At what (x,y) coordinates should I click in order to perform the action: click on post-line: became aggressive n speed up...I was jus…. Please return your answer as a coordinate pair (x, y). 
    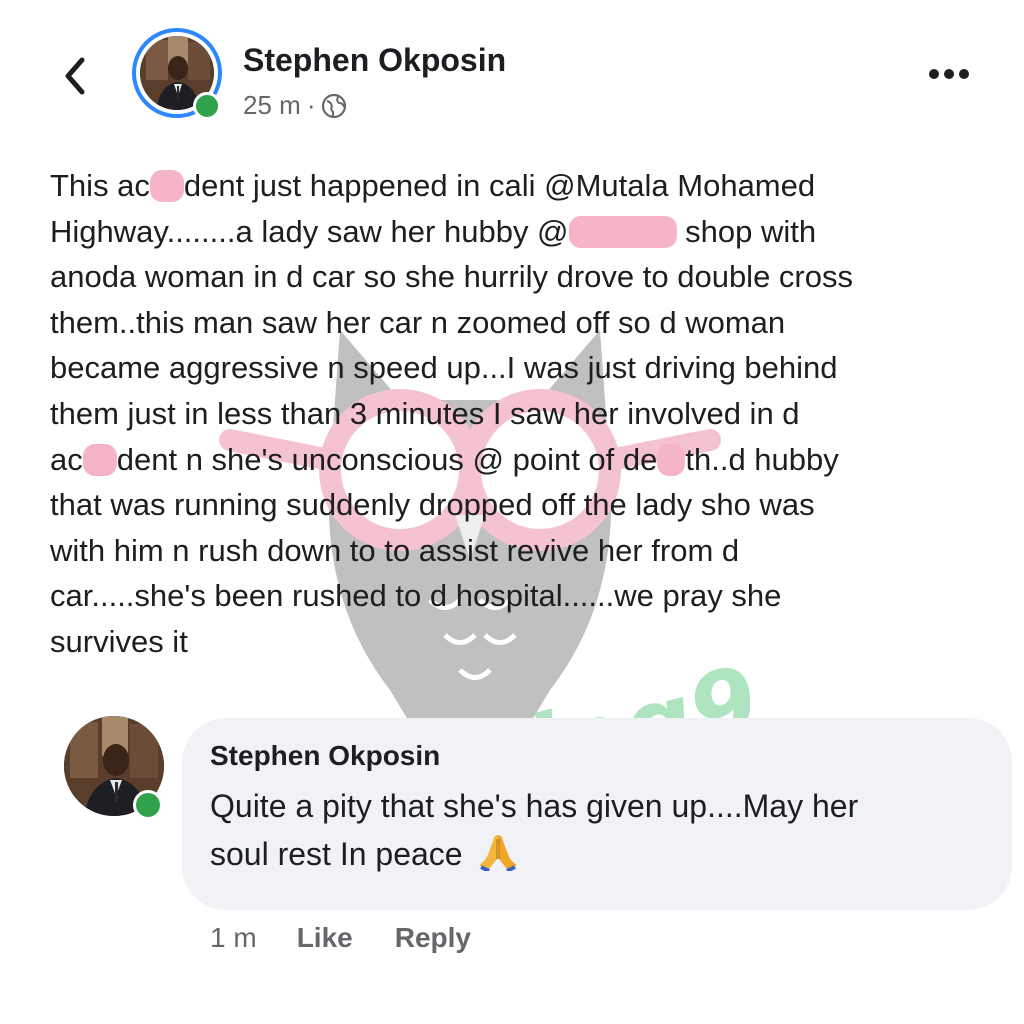
    Looking at the image, I should click on (444, 368).